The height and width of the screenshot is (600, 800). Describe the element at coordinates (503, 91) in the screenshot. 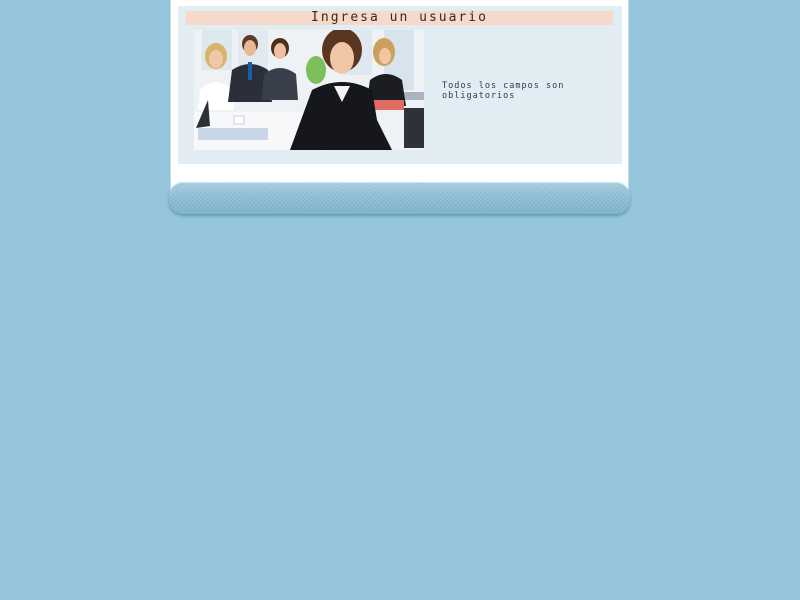

I see `required-fields-note: Todos los campos son obligatorios` at that location.